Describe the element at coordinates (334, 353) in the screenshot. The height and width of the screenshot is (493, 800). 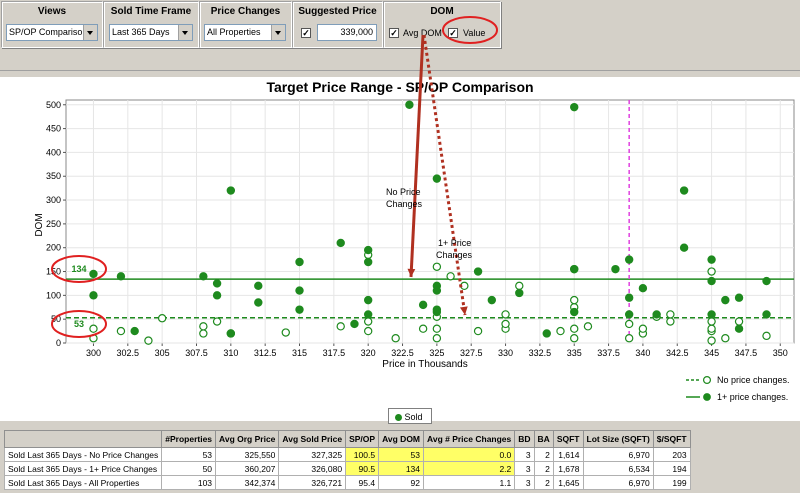
I see `x-tick-label: 317.5` at that location.